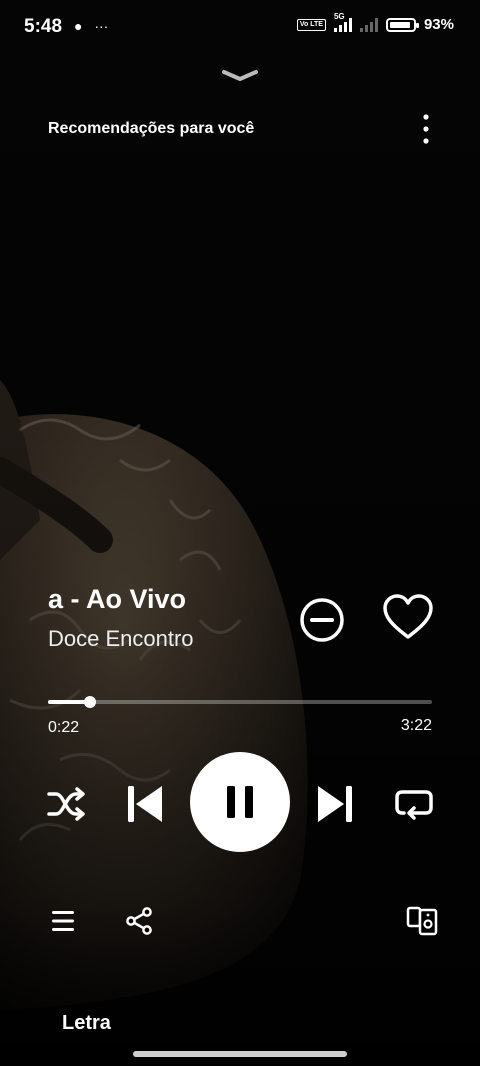 The height and width of the screenshot is (1066, 480). Describe the element at coordinates (368, 24) in the screenshot. I see `signal-bars-secondary-icon` at that location.